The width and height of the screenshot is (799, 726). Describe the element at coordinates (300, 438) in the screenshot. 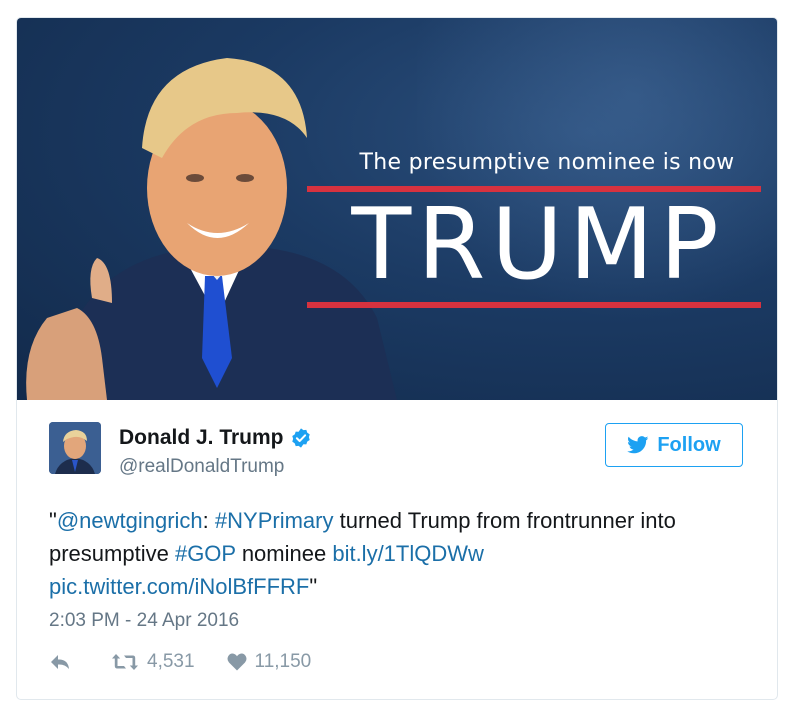

I see `verified-badge-icon` at that location.